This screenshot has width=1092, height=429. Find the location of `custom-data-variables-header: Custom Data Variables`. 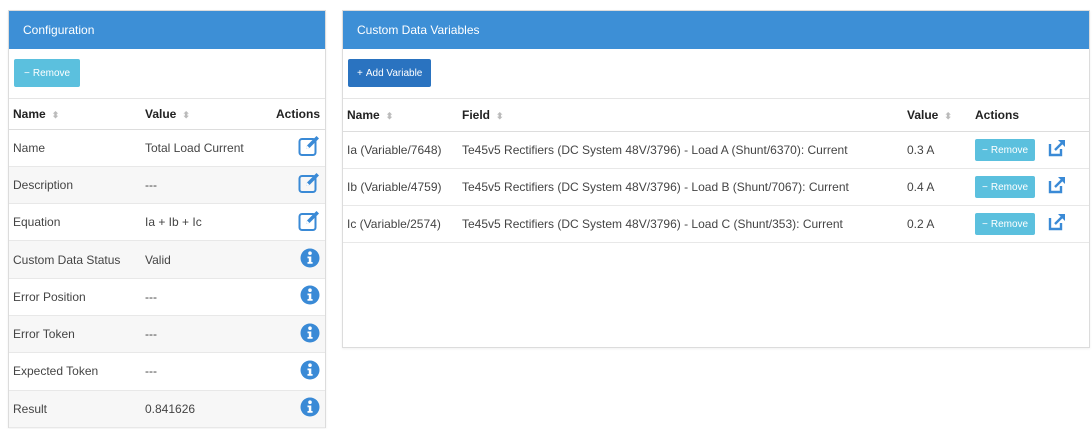

custom-data-variables-header: Custom Data Variables is located at coordinates (716, 30).